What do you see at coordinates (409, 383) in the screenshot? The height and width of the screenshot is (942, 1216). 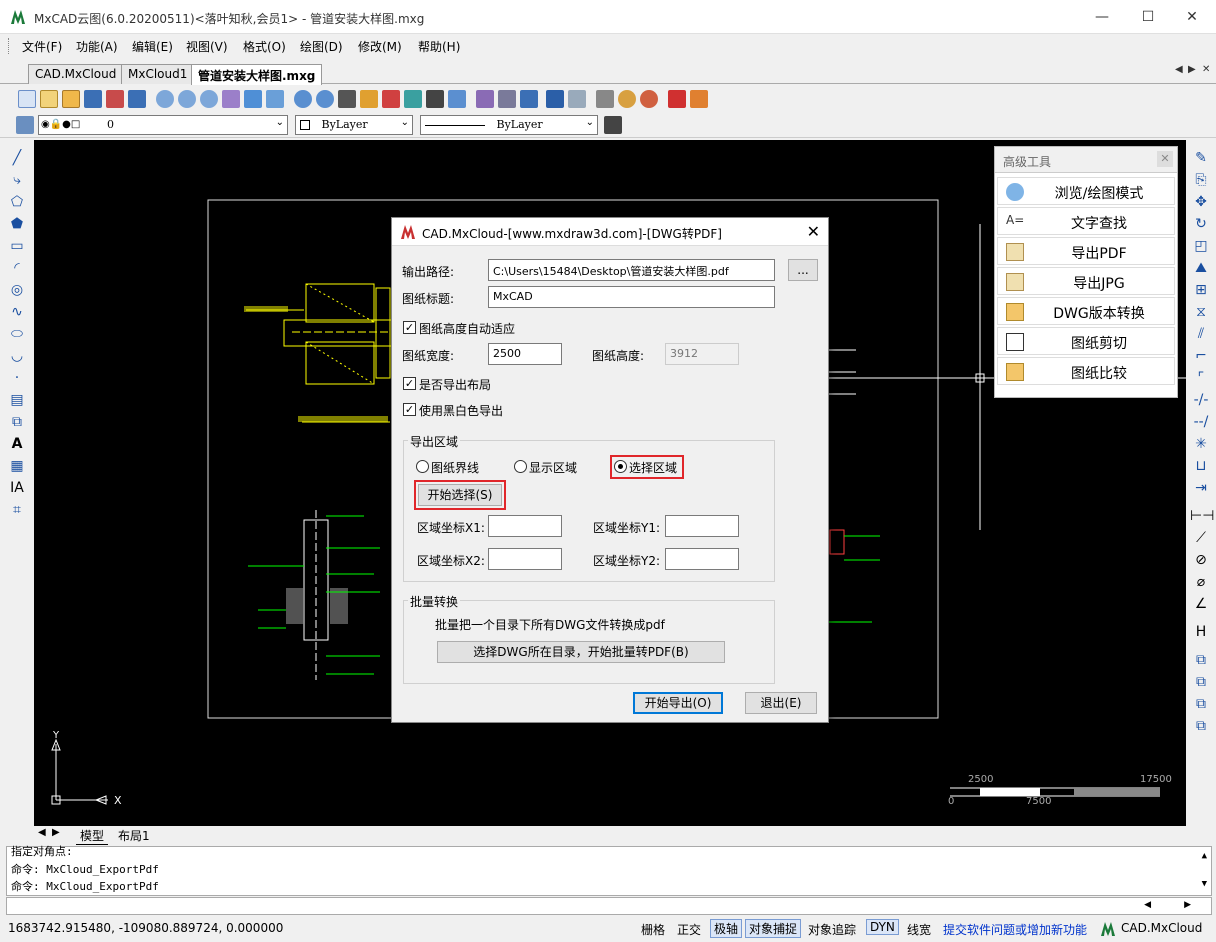 I see `export-layout-checkbox: ✓` at bounding box center [409, 383].